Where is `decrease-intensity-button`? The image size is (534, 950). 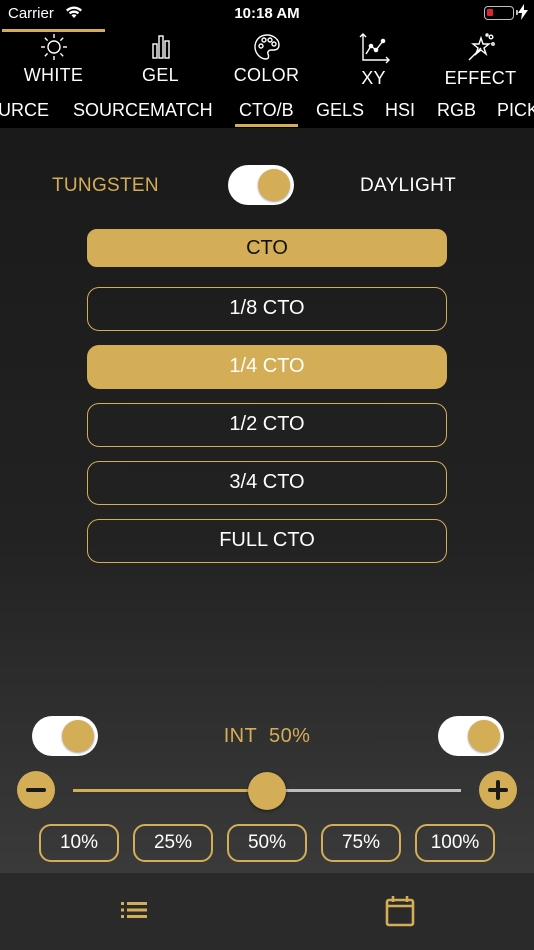 decrease-intensity-button is located at coordinates (36, 790).